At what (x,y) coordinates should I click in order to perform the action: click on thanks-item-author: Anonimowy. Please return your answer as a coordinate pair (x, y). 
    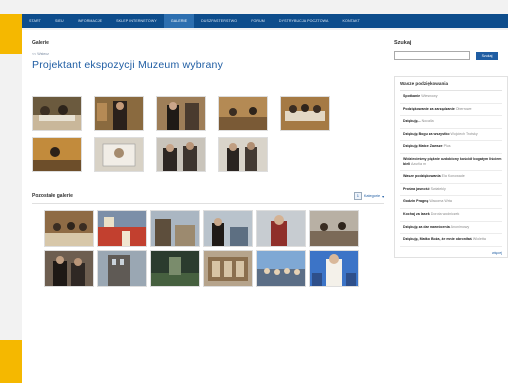
    Looking at the image, I should click on (460, 226).